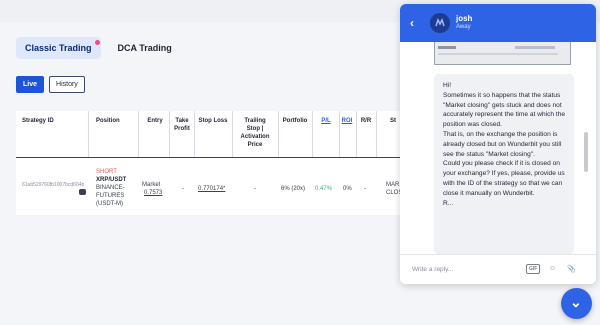 This screenshot has height=325, width=600. I want to click on chat-scrollbar-thumb, so click(586, 152).